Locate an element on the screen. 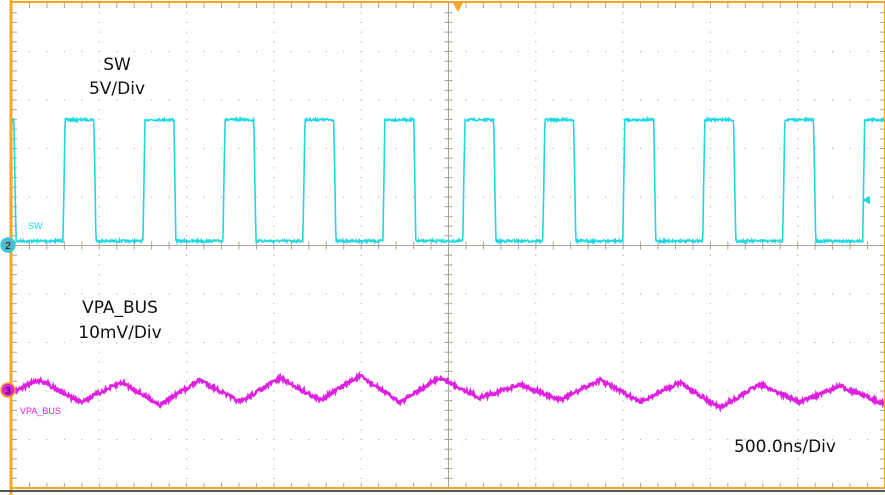  channel-3-ground-marker: 3 is located at coordinates (8, 390).